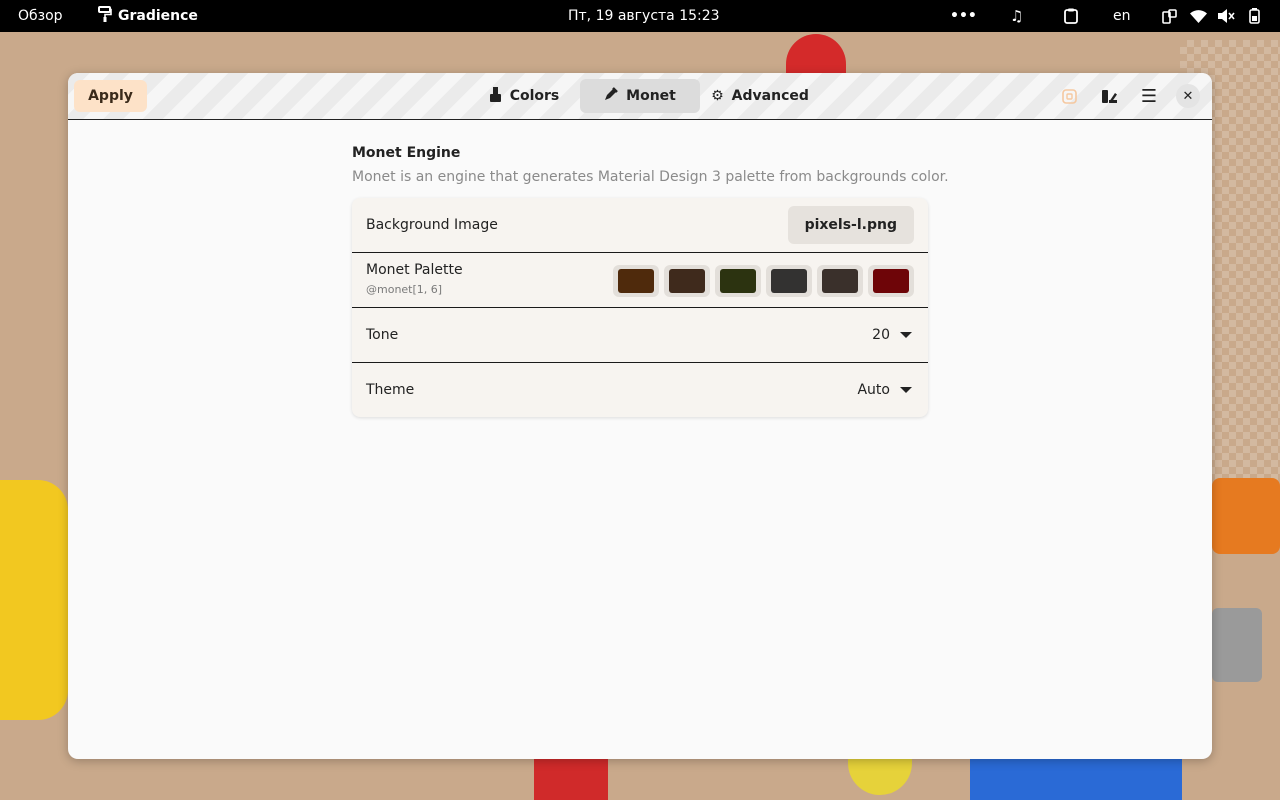  I want to click on header-bar: Apply Colors Monet ⚙ Advanced ☰ ✕, so click(640, 96).